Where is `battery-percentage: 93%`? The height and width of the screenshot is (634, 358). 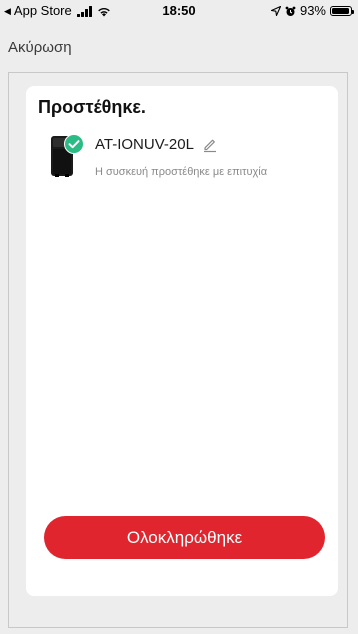 battery-percentage: 93% is located at coordinates (312, 10).